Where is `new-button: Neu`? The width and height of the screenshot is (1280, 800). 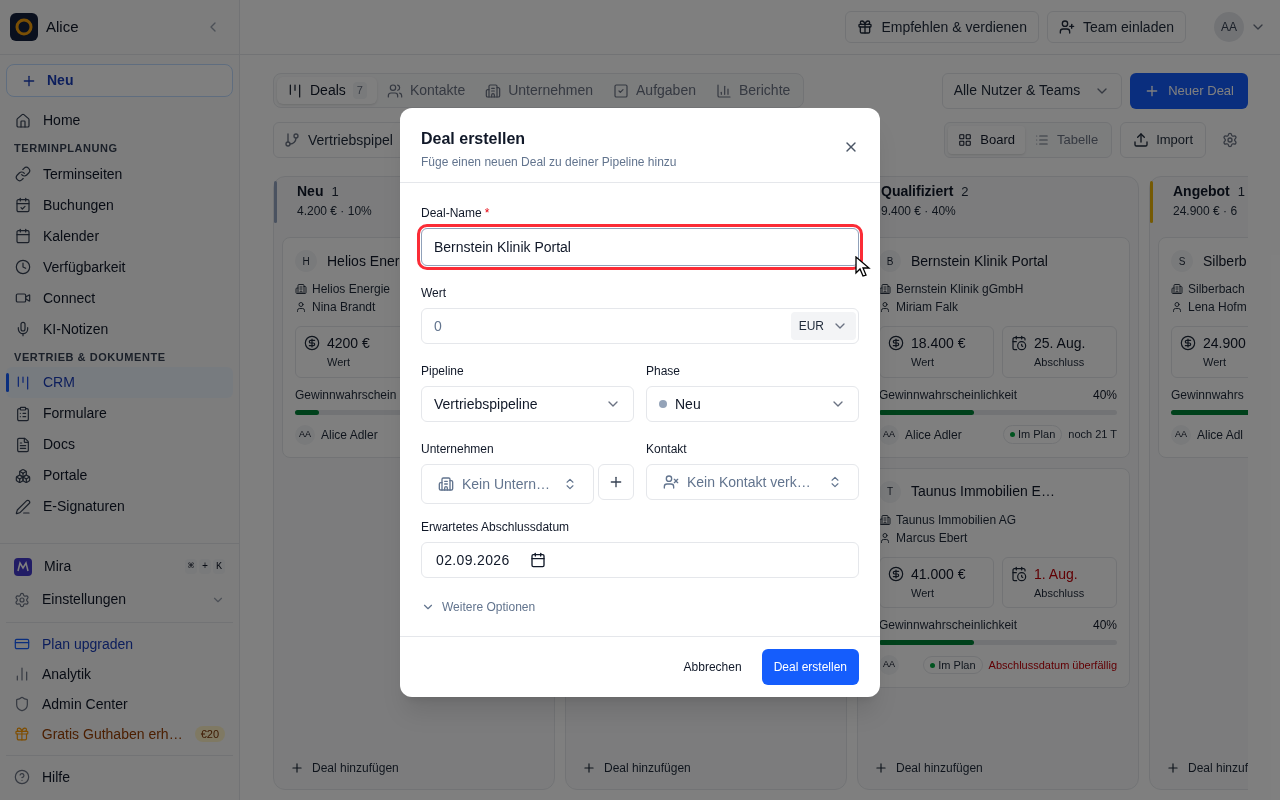 new-button: Neu is located at coordinates (119, 80).